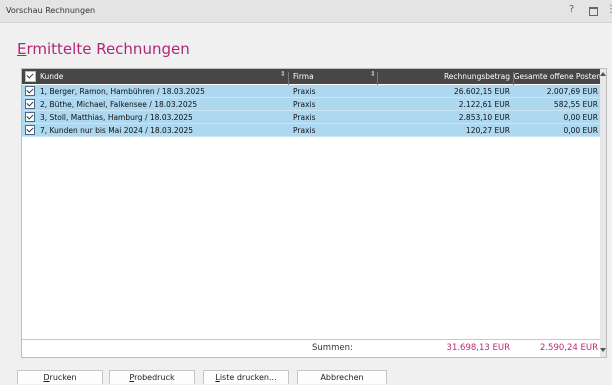 The image size is (612, 385). What do you see at coordinates (484, 104) in the screenshot?
I see `cell-rechnungsbetrag: 2.122,61 EUR` at bounding box center [484, 104].